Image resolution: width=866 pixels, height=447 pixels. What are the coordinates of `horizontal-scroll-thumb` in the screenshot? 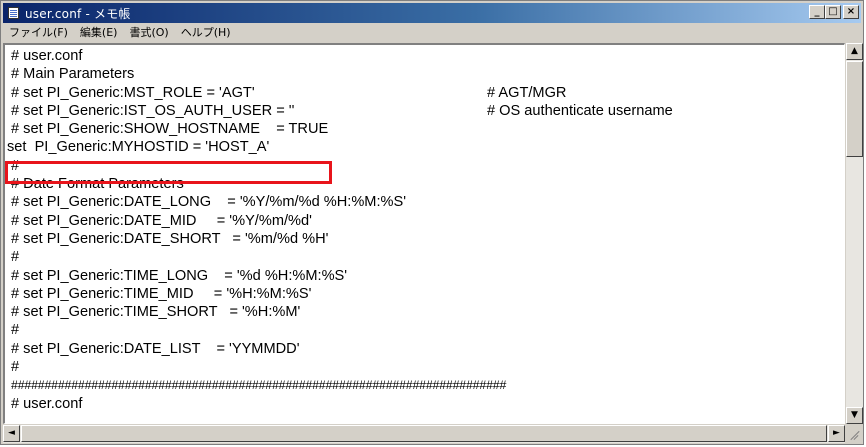 It's located at (424, 433).